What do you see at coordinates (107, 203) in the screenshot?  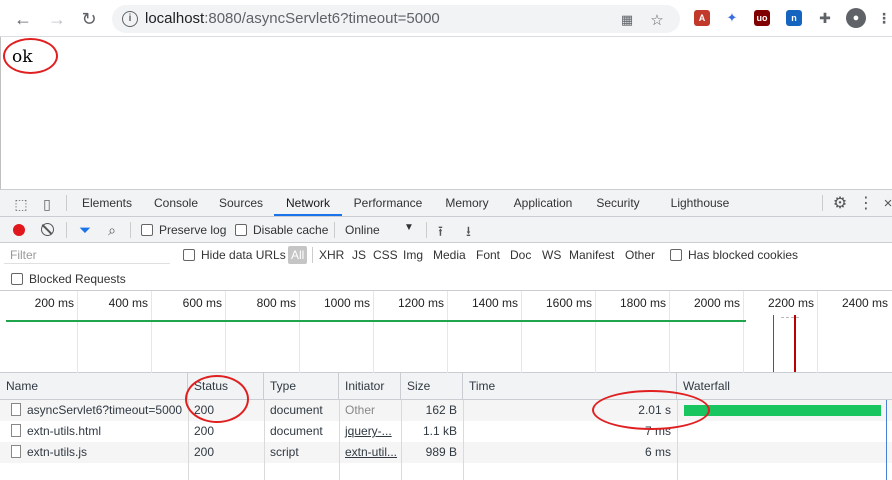 I see `tab-elements: Elements` at bounding box center [107, 203].